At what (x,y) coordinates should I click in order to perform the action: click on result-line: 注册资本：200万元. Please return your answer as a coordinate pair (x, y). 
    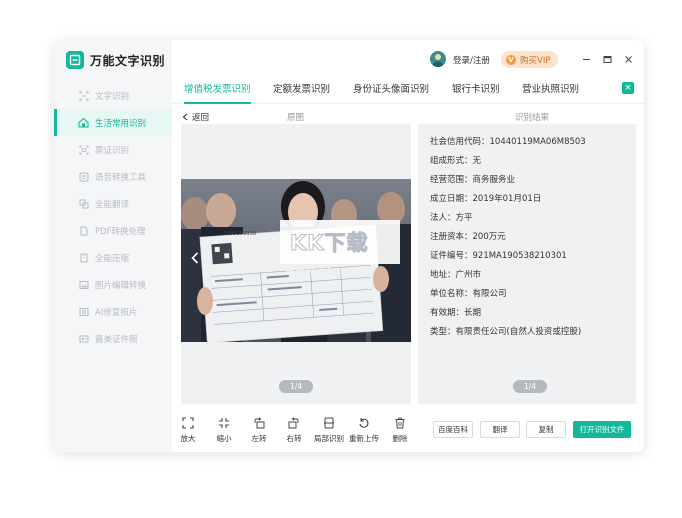
    Looking at the image, I should click on (468, 237).